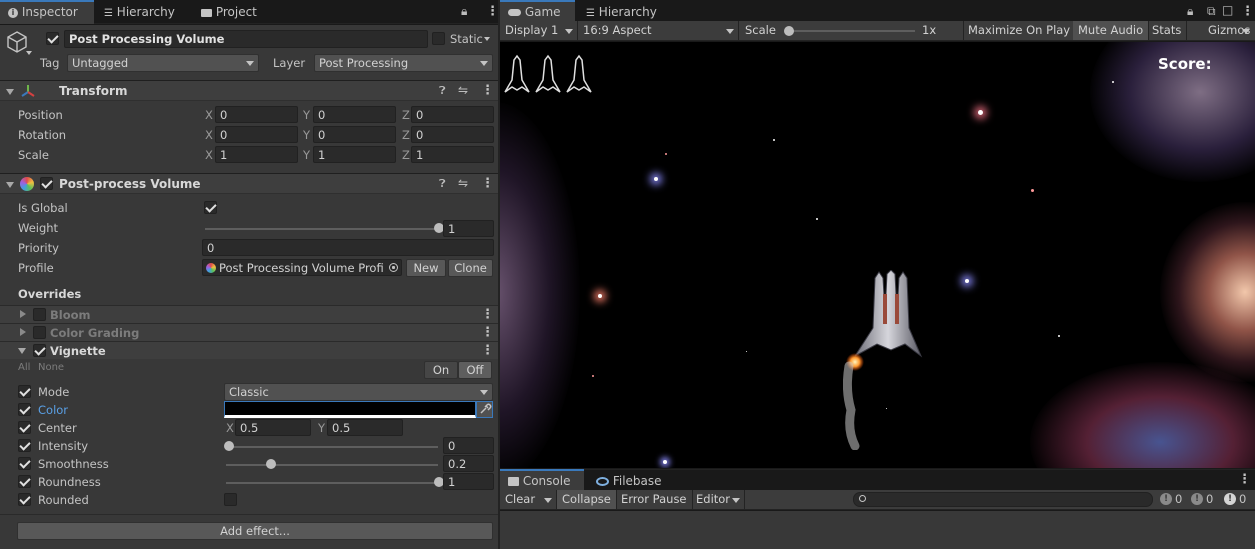  I want to click on error-count-toggle: ! 0, so click(1237, 499).